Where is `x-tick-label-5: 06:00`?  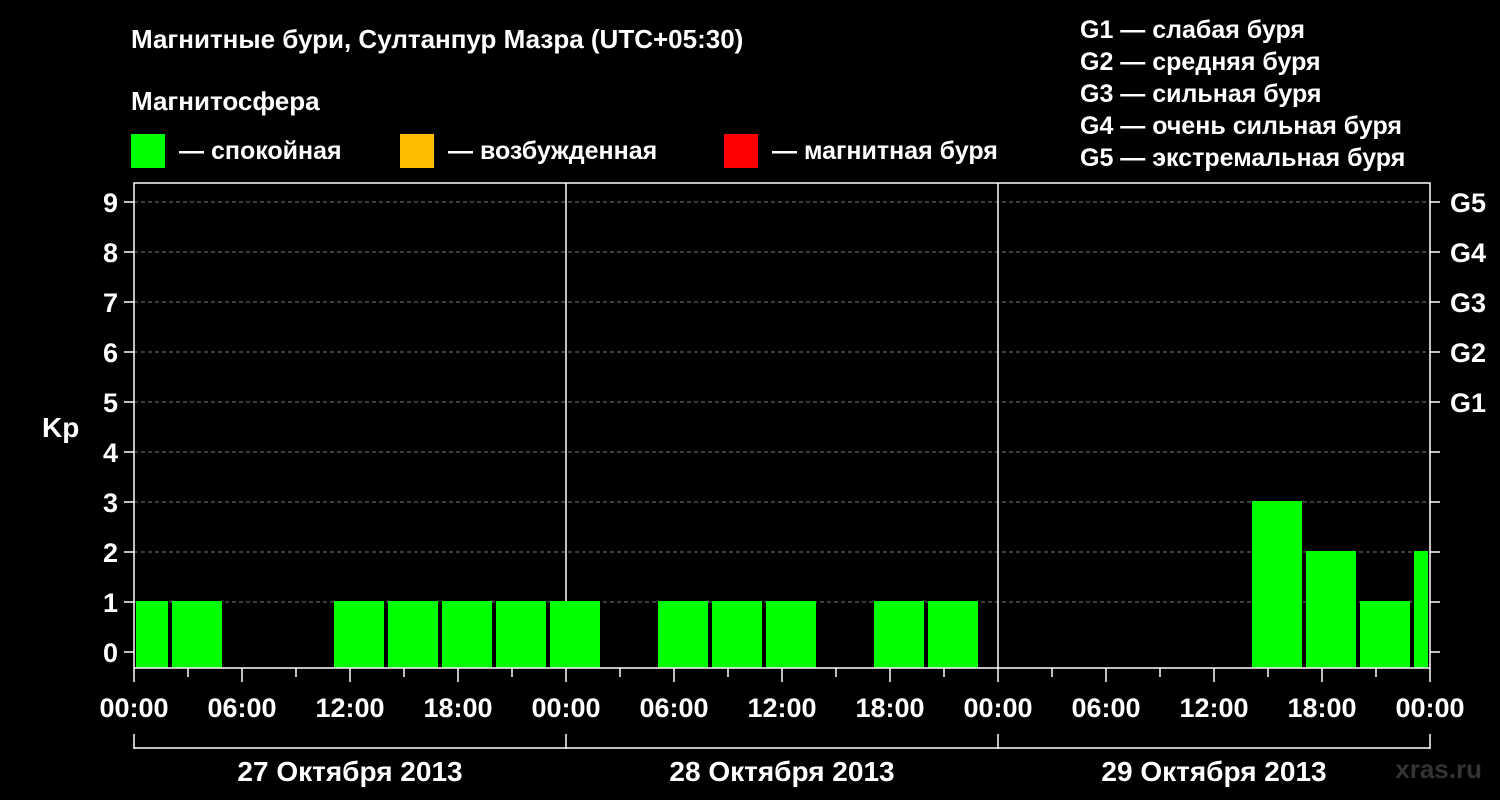
x-tick-label-5: 06:00 is located at coordinates (673, 708).